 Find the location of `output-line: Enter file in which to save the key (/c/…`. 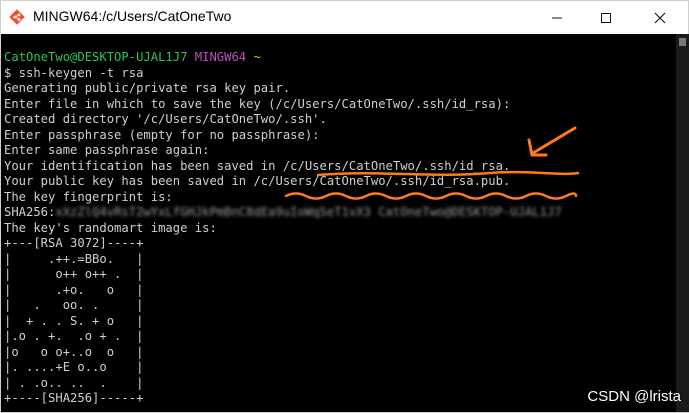

output-line: Enter file in which to save the key (/c/… is located at coordinates (257, 103).